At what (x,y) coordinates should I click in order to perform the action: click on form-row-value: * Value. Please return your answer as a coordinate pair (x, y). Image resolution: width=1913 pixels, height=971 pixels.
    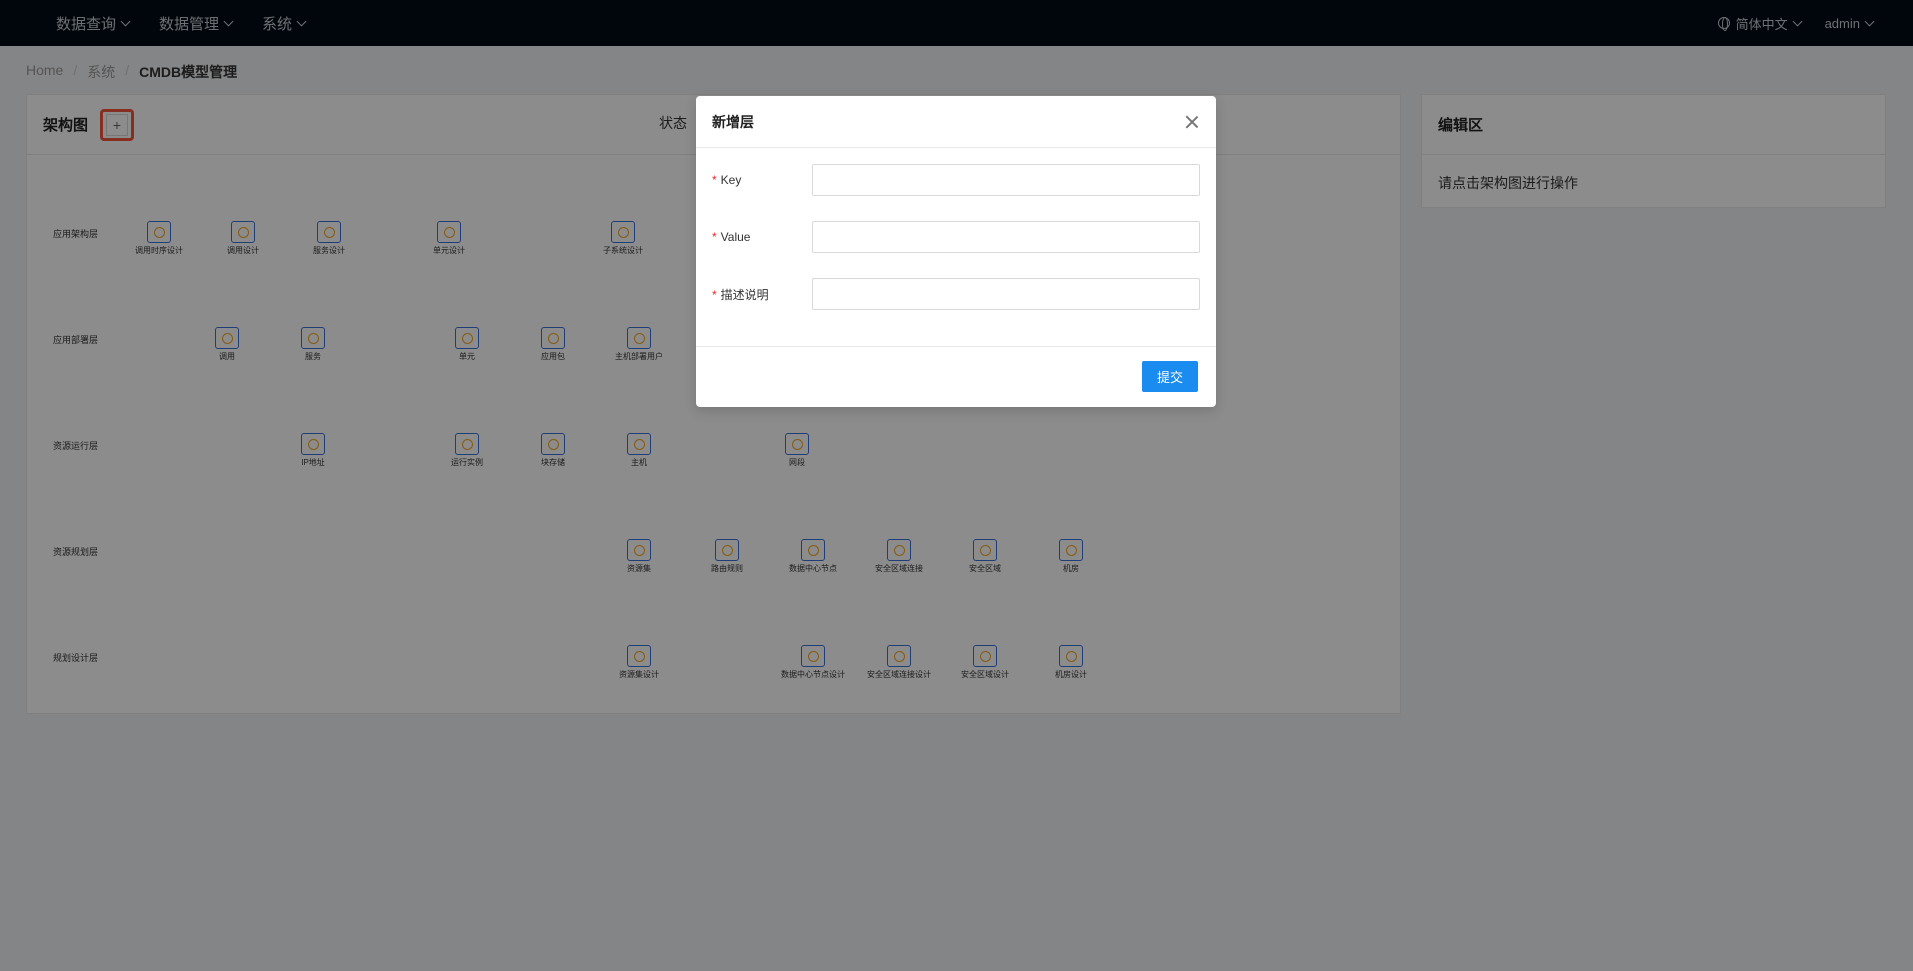
    Looking at the image, I should click on (956, 237).